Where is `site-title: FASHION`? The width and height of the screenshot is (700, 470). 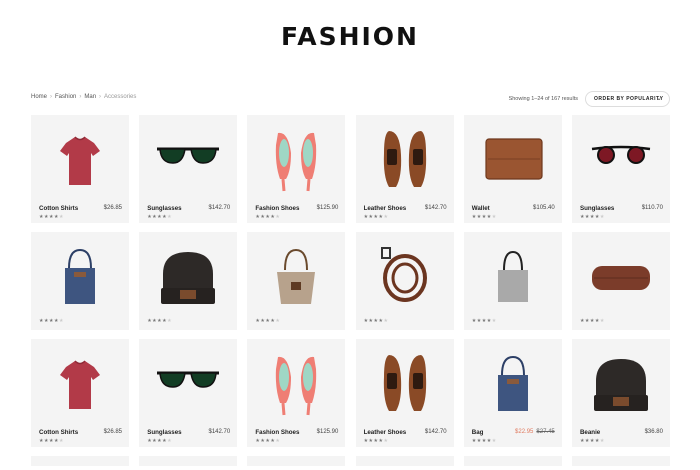
site-title: FASHION is located at coordinates (350, 36).